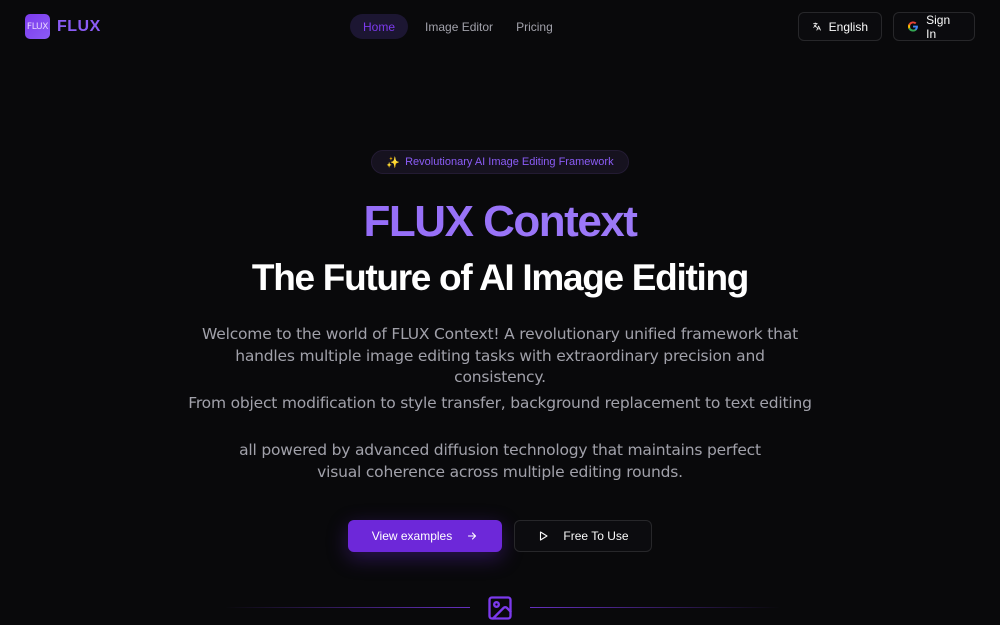 This screenshot has height=625, width=1000. What do you see at coordinates (347, 607) in the screenshot?
I see `divider-left` at bounding box center [347, 607].